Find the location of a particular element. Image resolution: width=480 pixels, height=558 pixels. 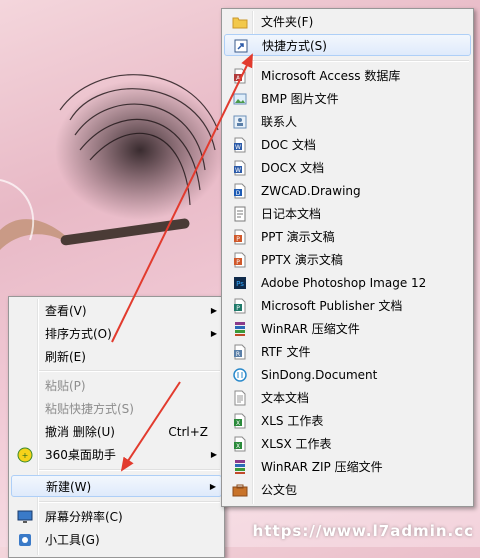

menu-item-new_submenu-items-13: WinRAR 压缩文件 is located at coordinates (347, 329).